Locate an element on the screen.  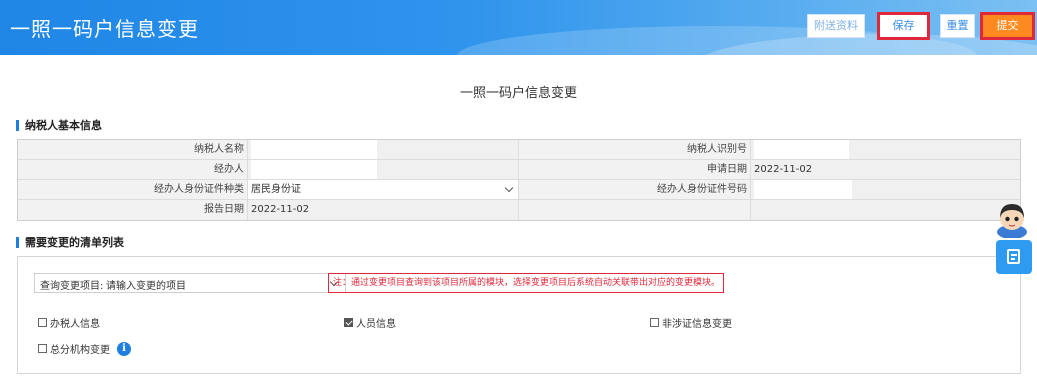
id-type-value: 居民身份证 is located at coordinates (276, 189).